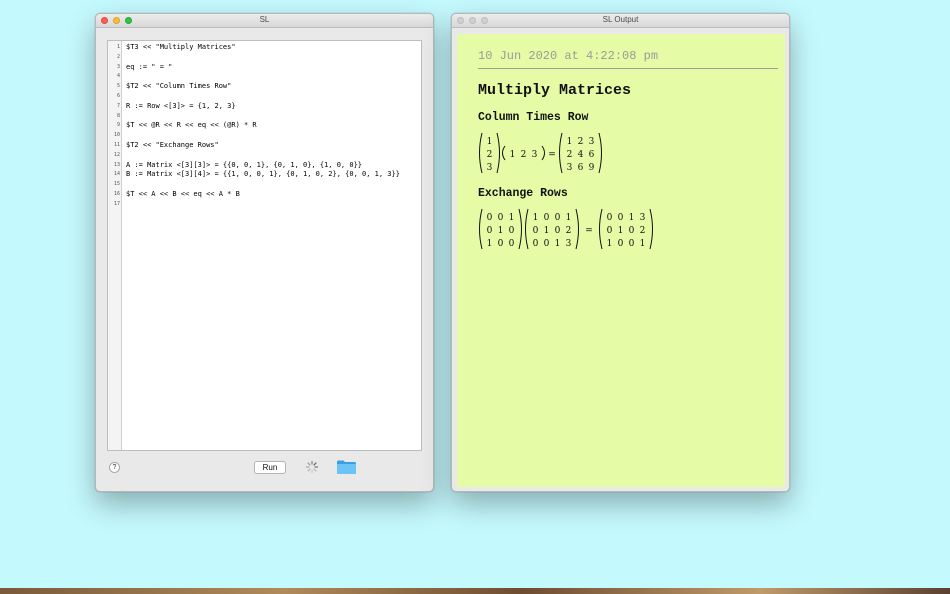 Image resolution: width=950 pixels, height=594 pixels. What do you see at coordinates (264, 204) in the screenshot?
I see `code-line: 17` at bounding box center [264, 204].